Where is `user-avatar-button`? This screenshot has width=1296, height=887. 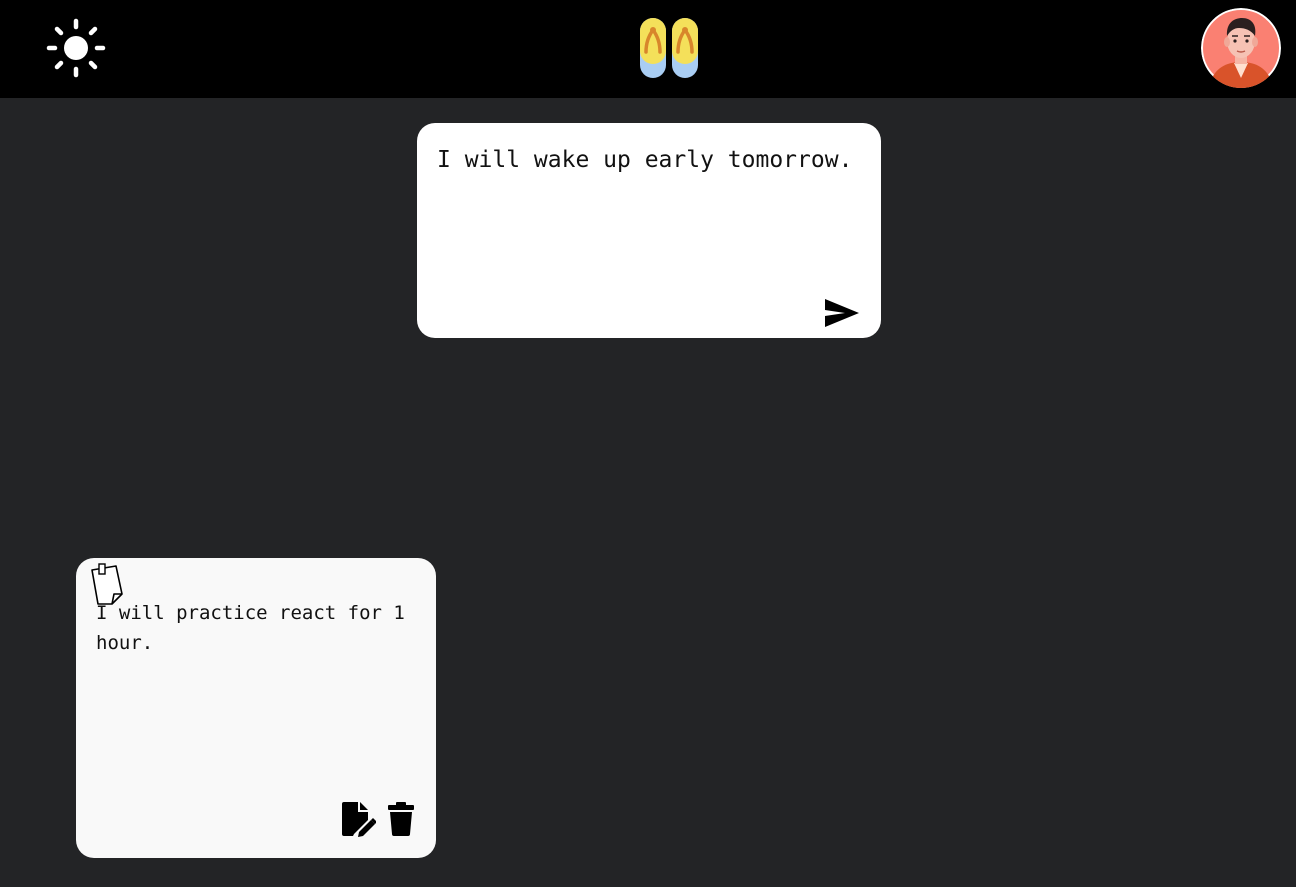
user-avatar-button is located at coordinates (1241, 48).